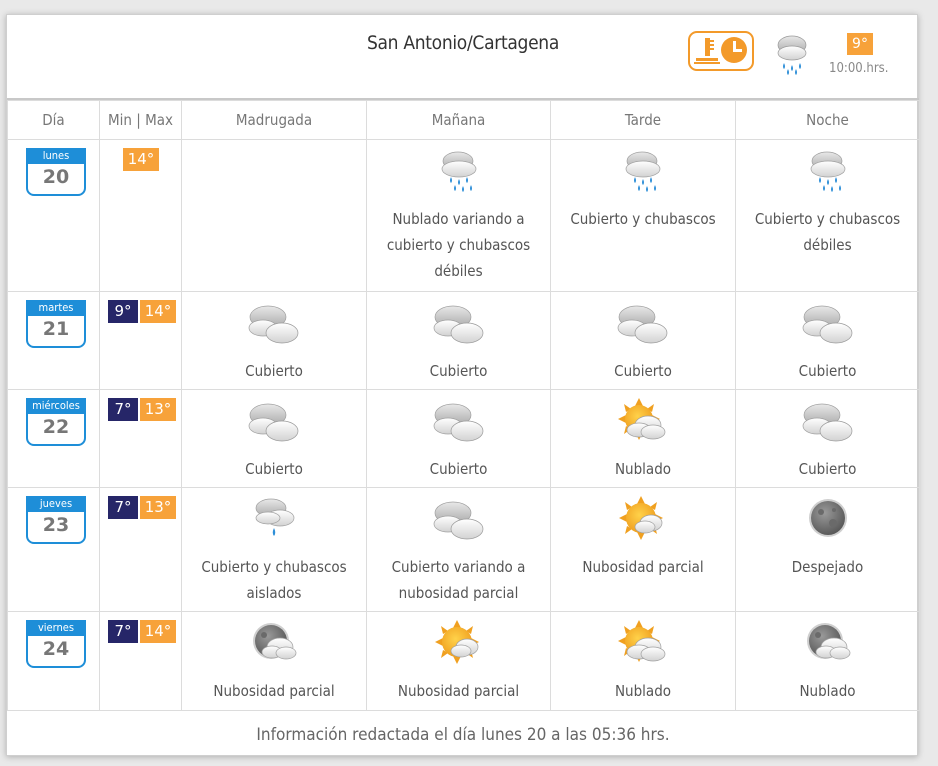 Image resolution: width=938 pixels, height=766 pixels. What do you see at coordinates (643, 120) in the screenshot?
I see `column-header-tarde: Tarde` at bounding box center [643, 120].